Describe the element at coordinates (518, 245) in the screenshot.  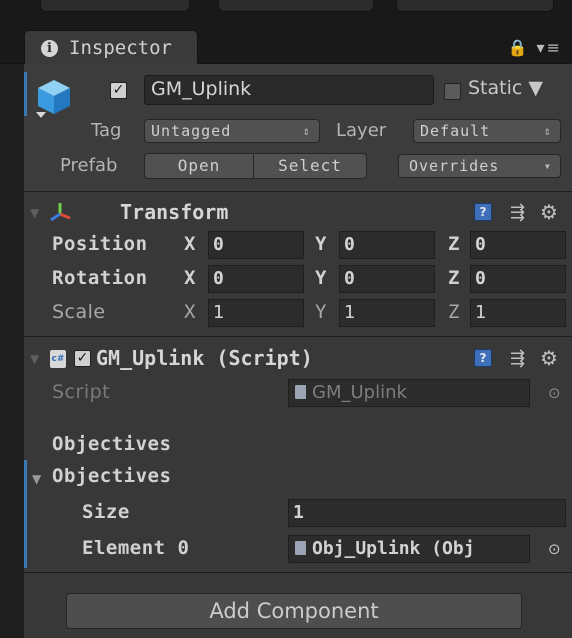
I see `position-z-field: 0` at that location.